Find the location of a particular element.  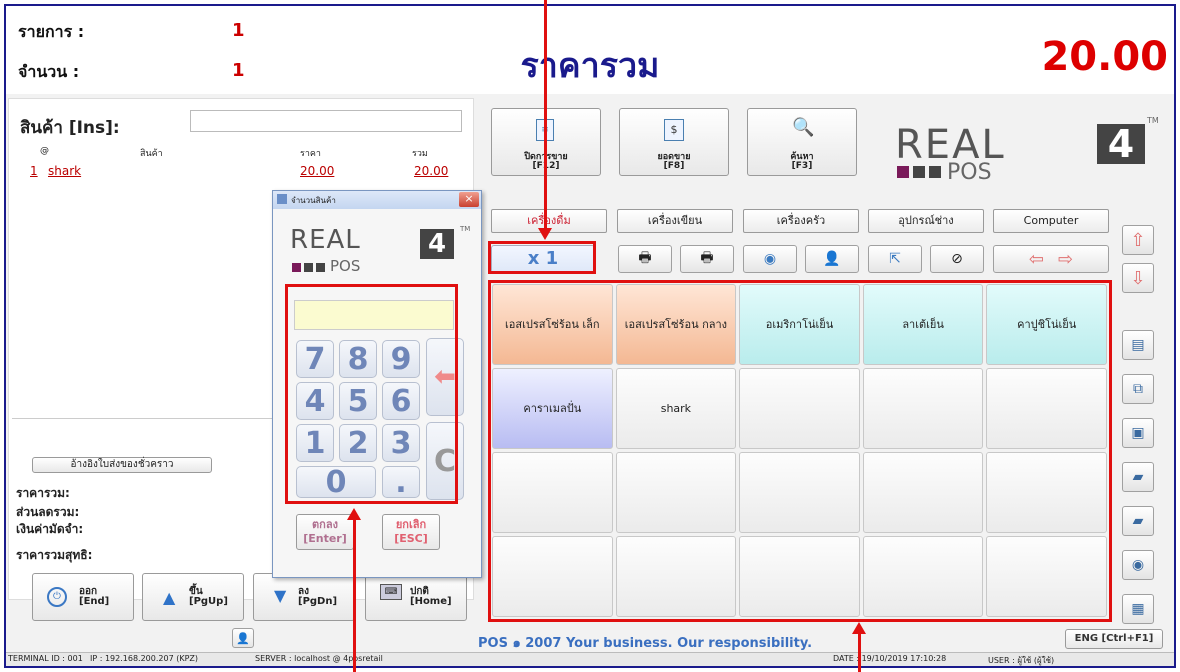

terminal-id: TERMINAL ID : 001 is located at coordinates (45, 658).